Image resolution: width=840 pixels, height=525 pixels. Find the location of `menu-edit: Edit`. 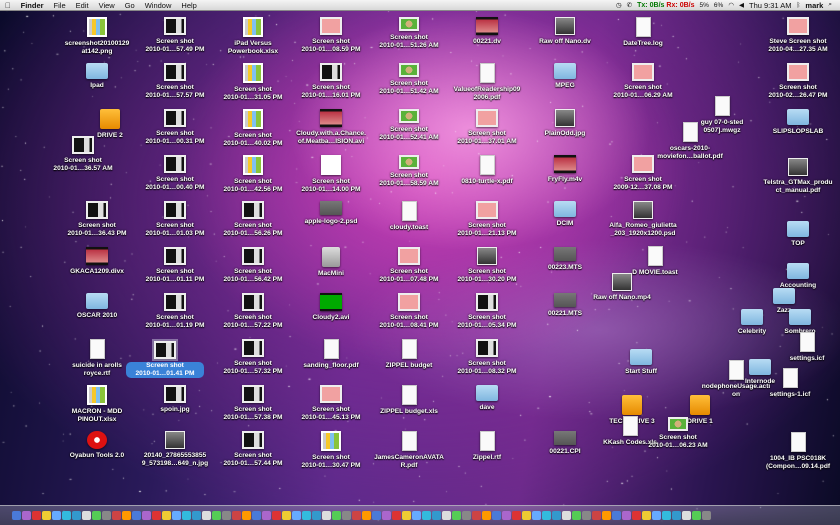

menu-edit: Edit is located at coordinates (82, 5).